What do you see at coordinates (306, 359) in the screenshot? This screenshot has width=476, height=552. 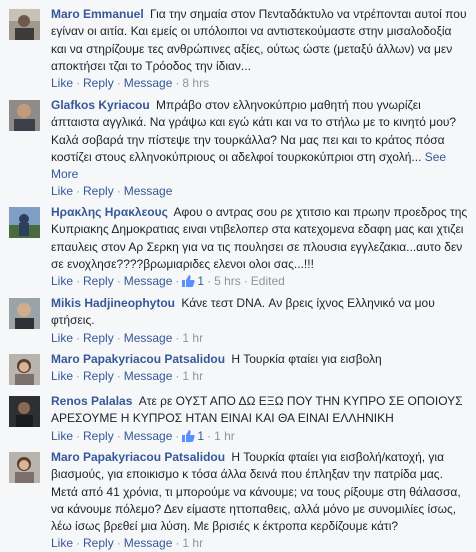 I see `comment-text: Η Τουρκία φταίει για εισβολη` at bounding box center [306, 359].